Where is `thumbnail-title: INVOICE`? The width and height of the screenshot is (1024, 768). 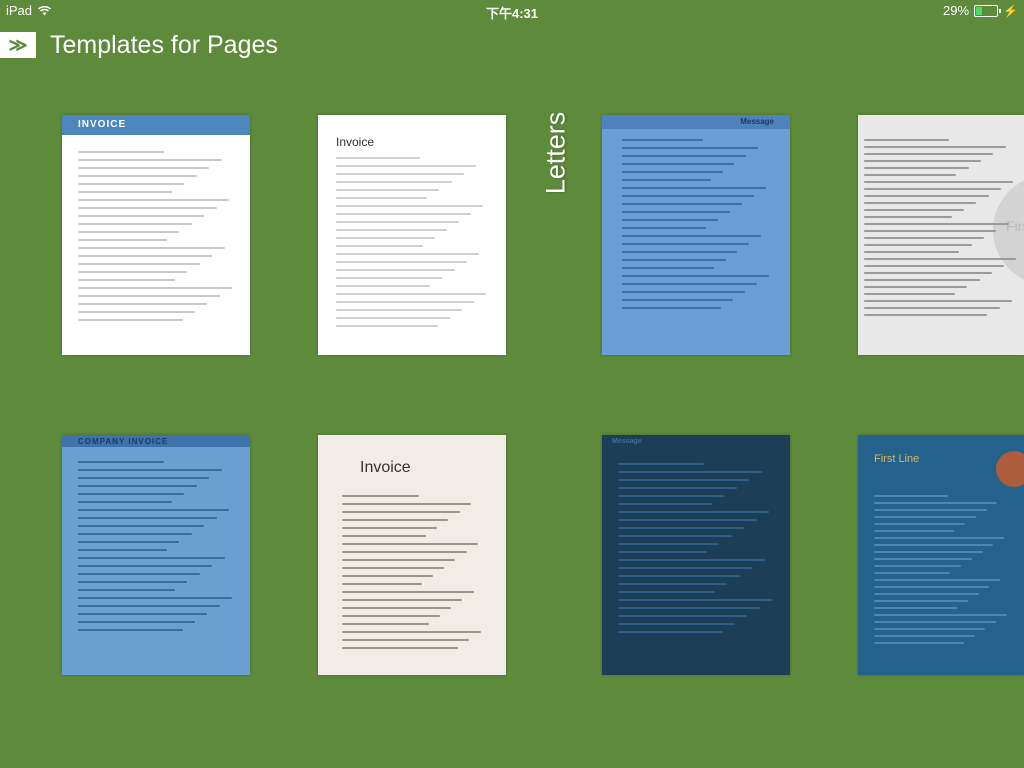 thumbnail-title: INVOICE is located at coordinates (102, 124).